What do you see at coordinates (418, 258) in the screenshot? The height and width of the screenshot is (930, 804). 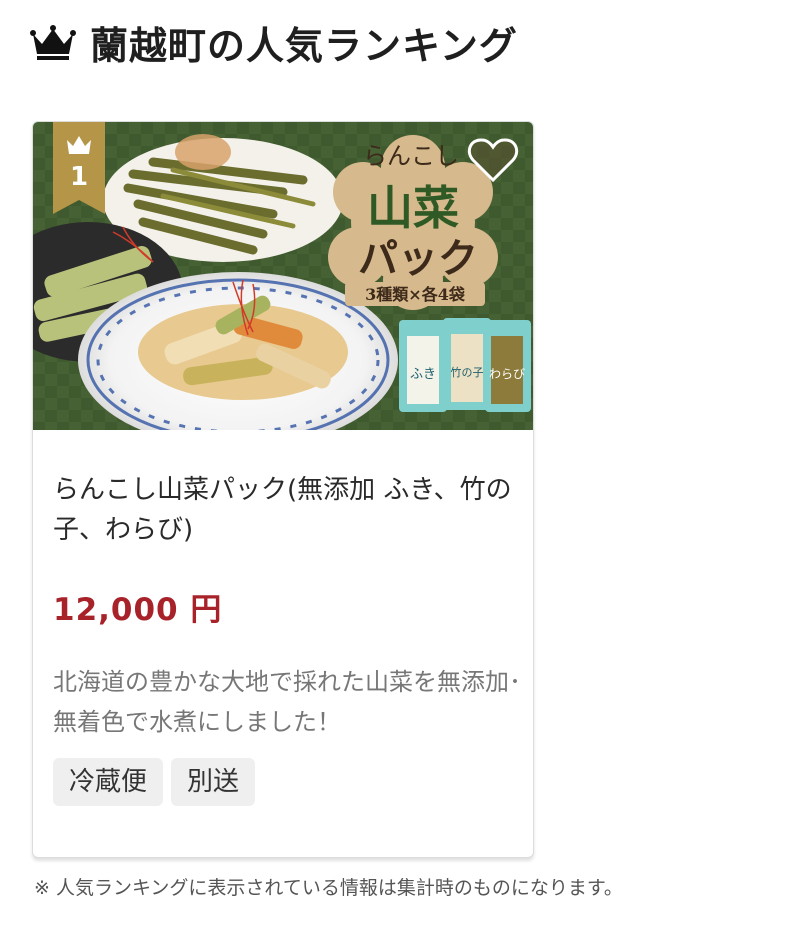 I see `svg-text: パック` at bounding box center [418, 258].